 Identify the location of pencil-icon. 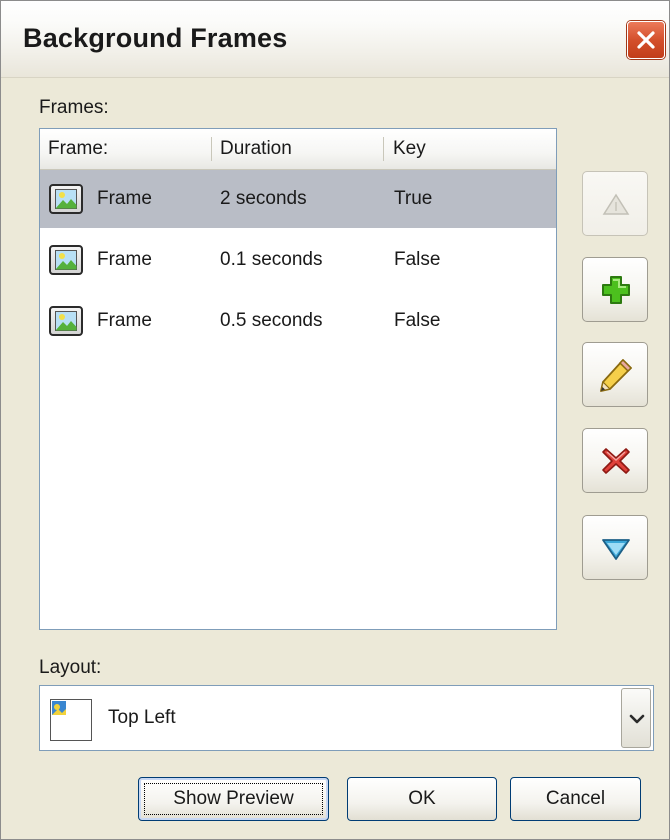
(616, 375).